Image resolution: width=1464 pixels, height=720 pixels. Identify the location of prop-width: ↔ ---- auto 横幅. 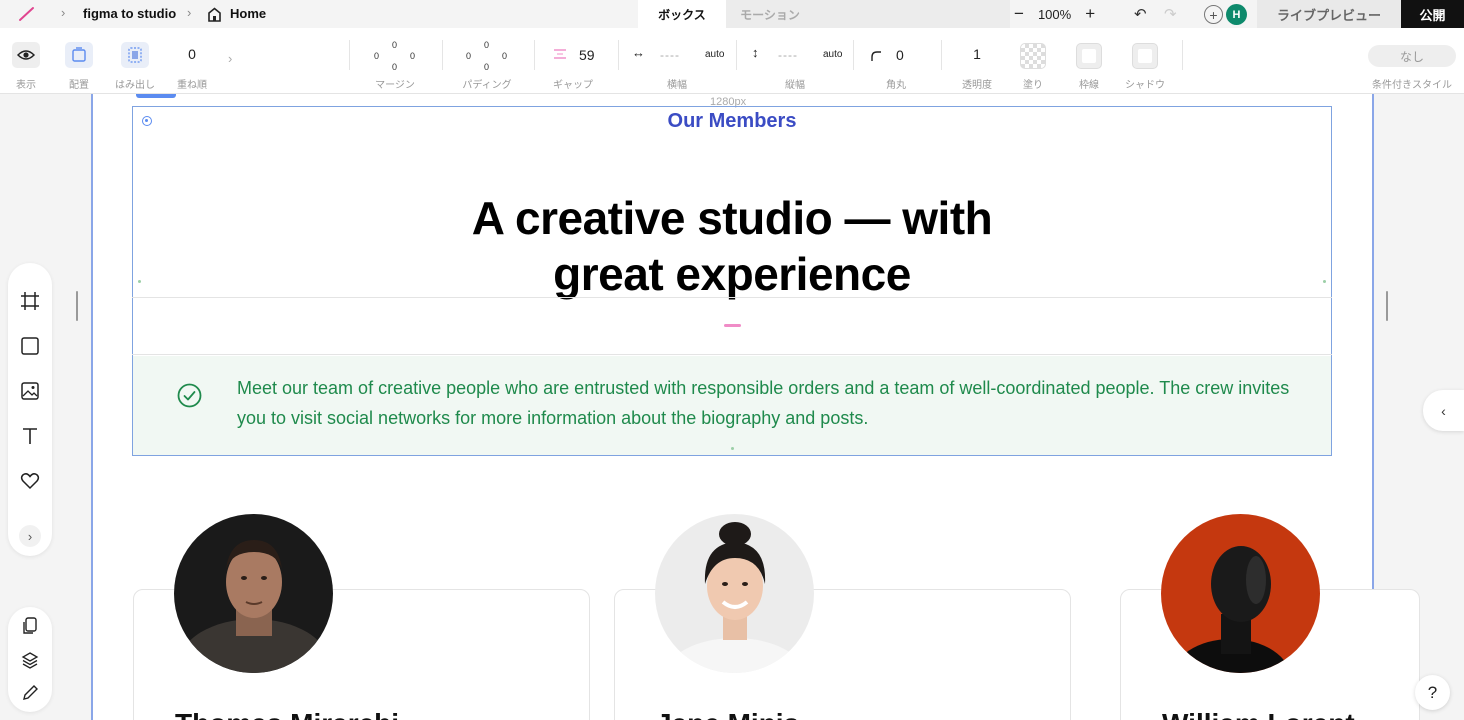
(677, 61).